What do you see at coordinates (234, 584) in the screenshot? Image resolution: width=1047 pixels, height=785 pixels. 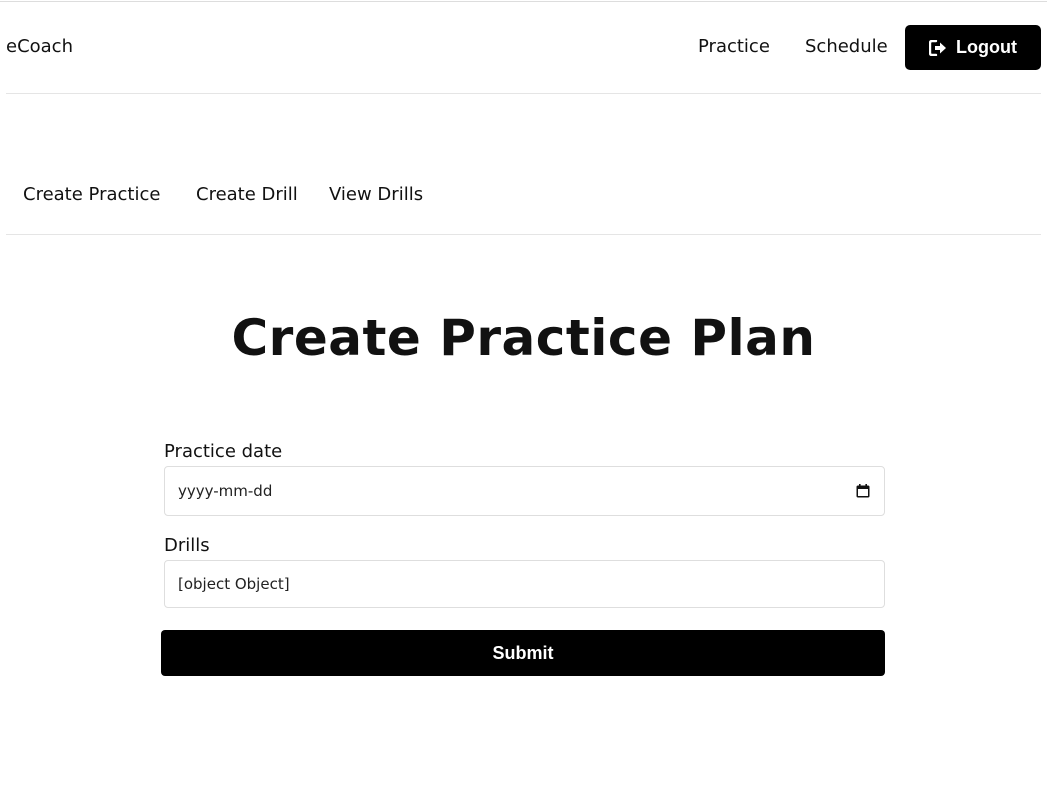 I see `drills-value: [object Object]` at bounding box center [234, 584].